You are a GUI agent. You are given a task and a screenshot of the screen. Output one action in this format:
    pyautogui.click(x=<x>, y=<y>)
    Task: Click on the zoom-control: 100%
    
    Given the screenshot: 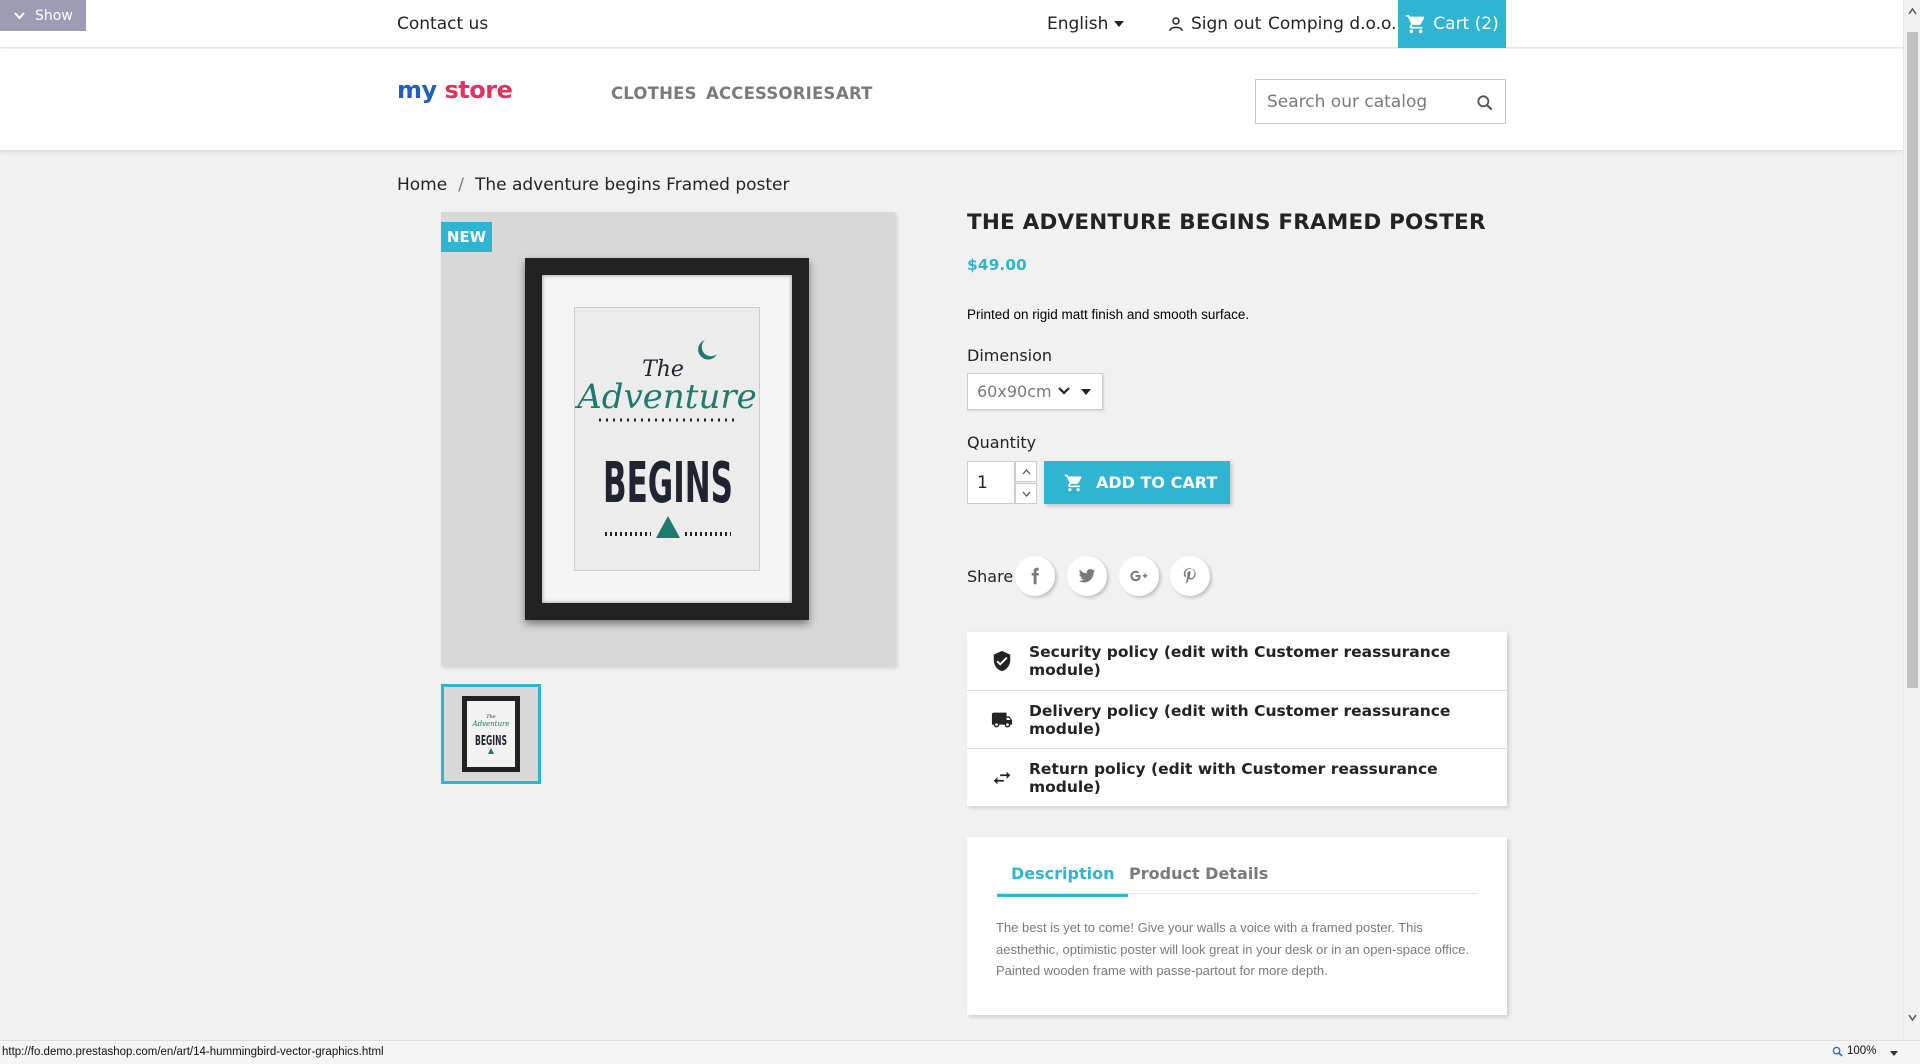 What is the action you would take?
    pyautogui.click(x=1854, y=1051)
    